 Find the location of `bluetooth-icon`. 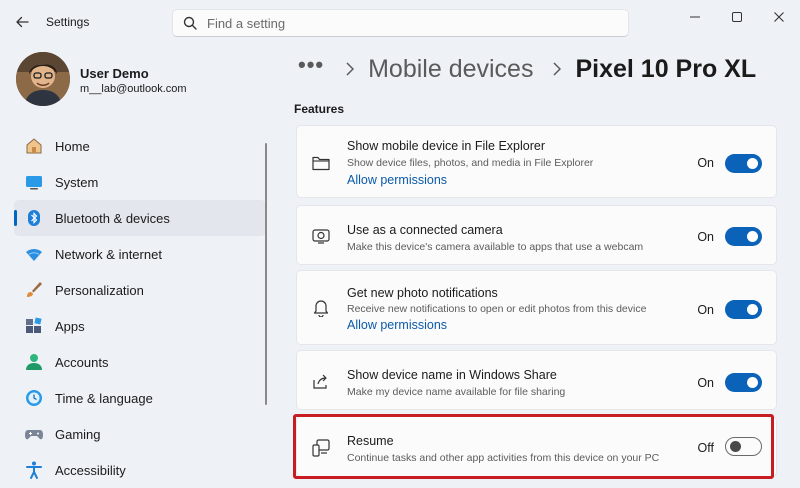

bluetooth-icon is located at coordinates (34, 218).